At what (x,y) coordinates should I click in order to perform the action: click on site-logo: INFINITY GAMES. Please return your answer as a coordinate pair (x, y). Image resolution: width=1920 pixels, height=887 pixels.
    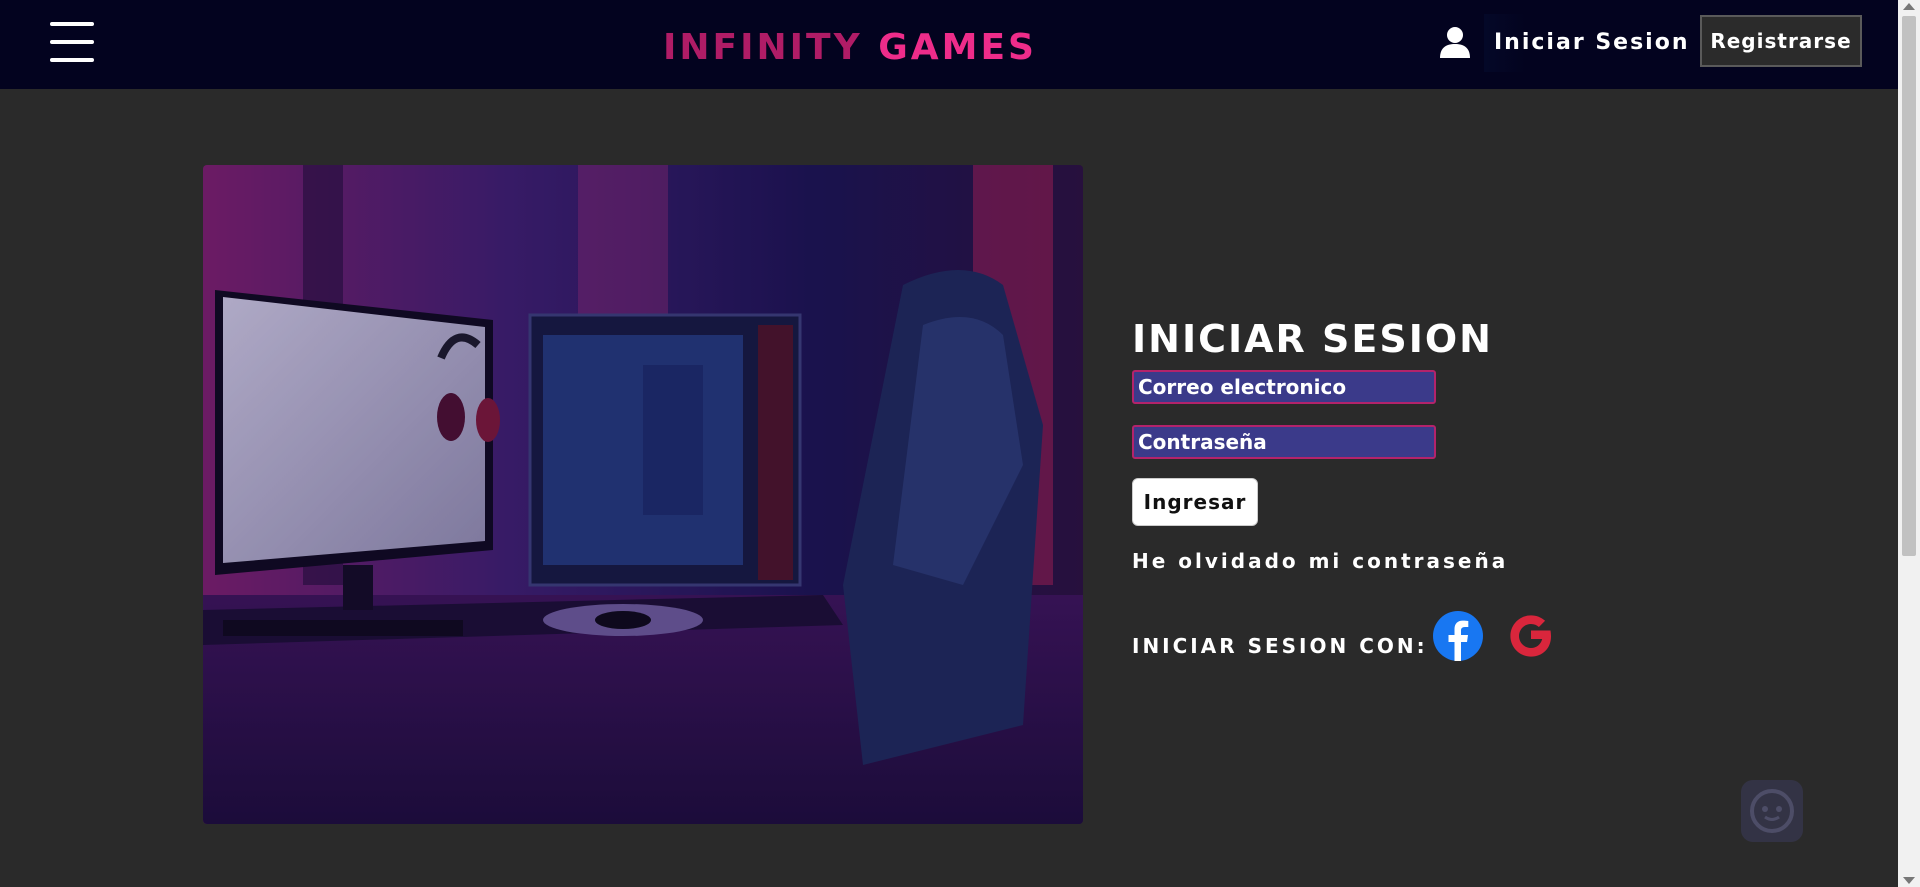
    Looking at the image, I should click on (850, 48).